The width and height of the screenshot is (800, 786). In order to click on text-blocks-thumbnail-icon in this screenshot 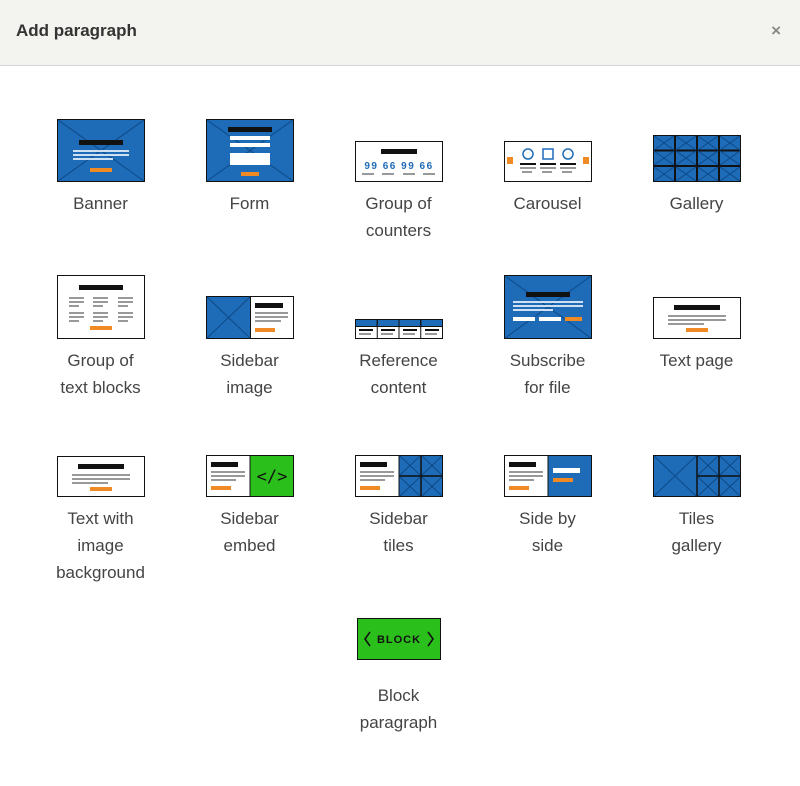, I will do `click(100, 307)`.